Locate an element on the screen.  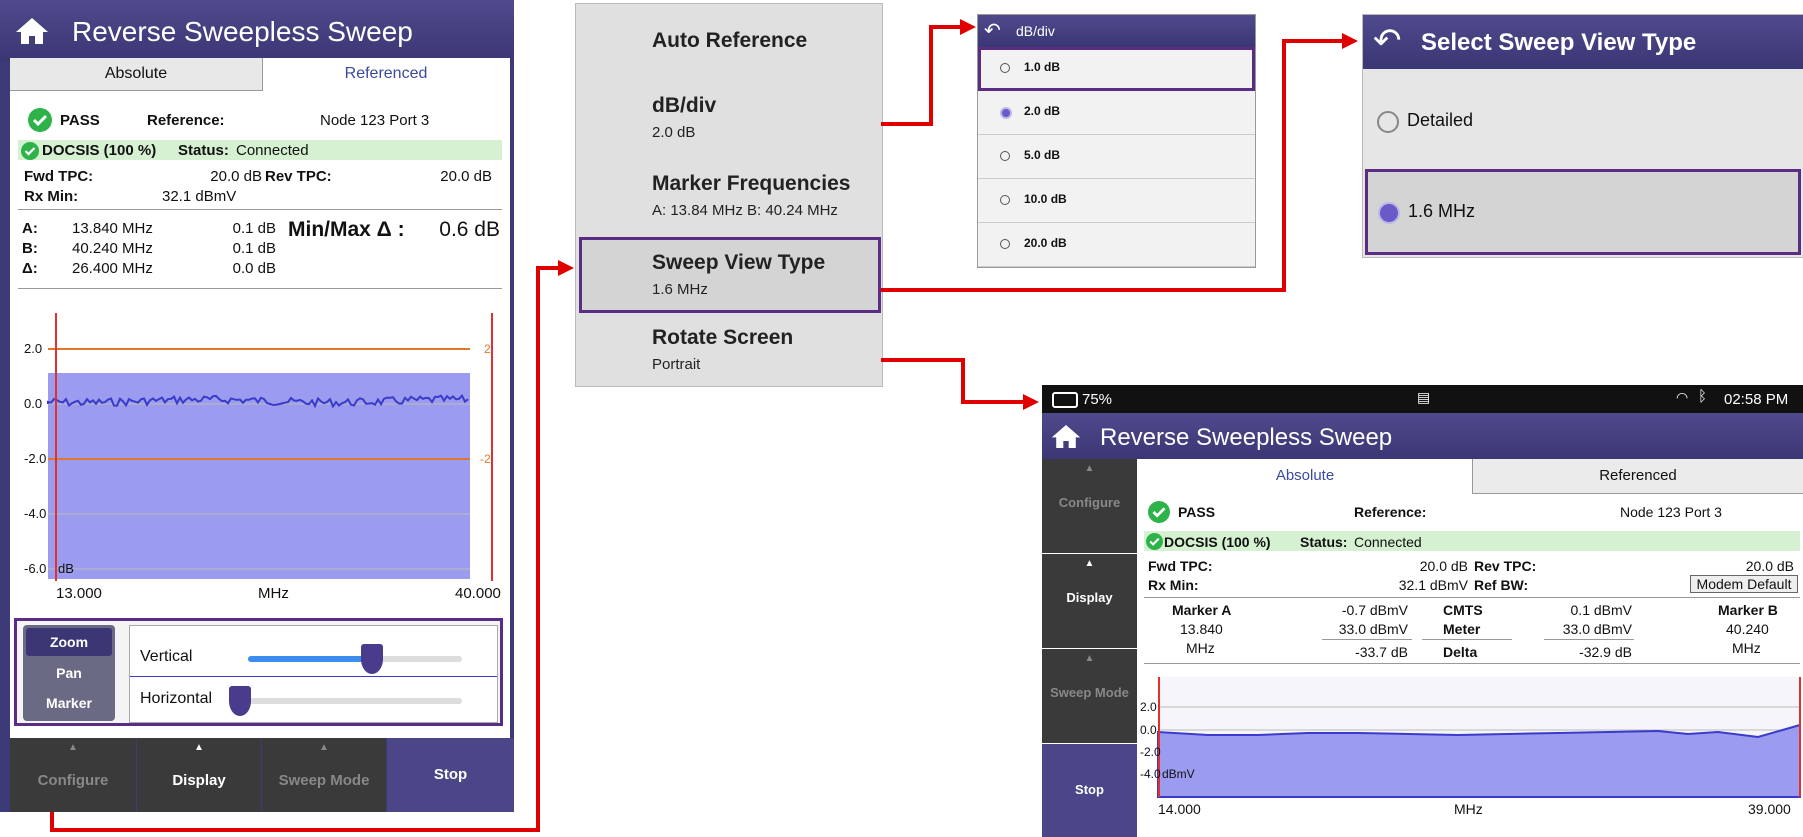
marker-button: Marker is located at coordinates (69, 703).